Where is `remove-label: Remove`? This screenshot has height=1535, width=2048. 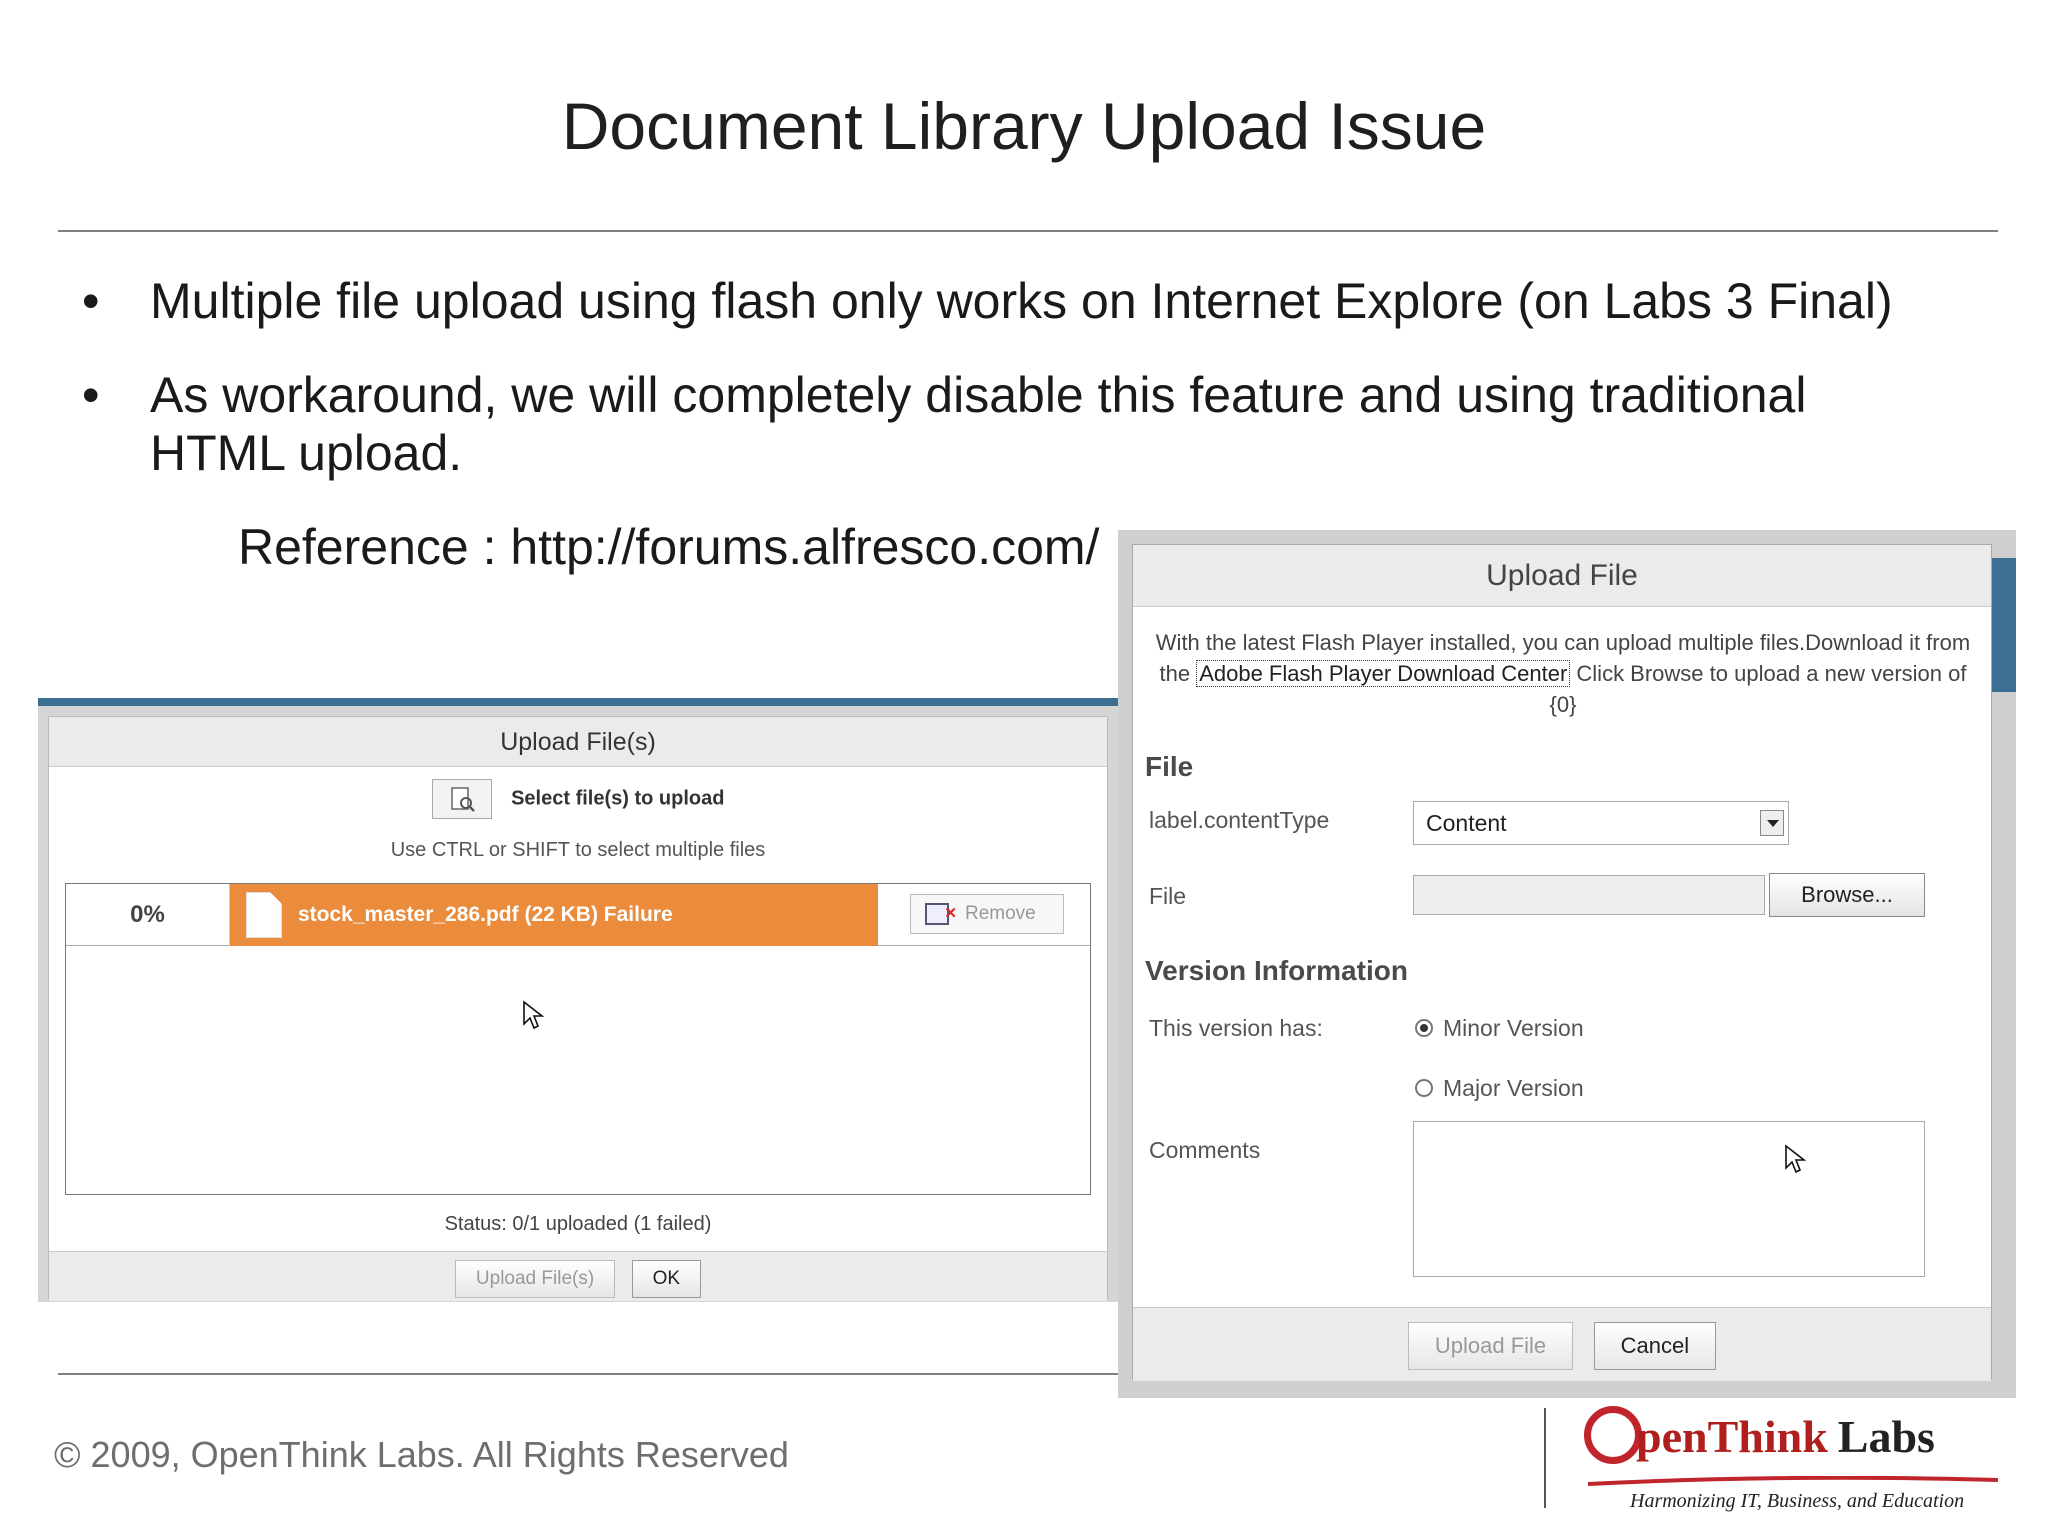
remove-label: Remove is located at coordinates (1000, 913).